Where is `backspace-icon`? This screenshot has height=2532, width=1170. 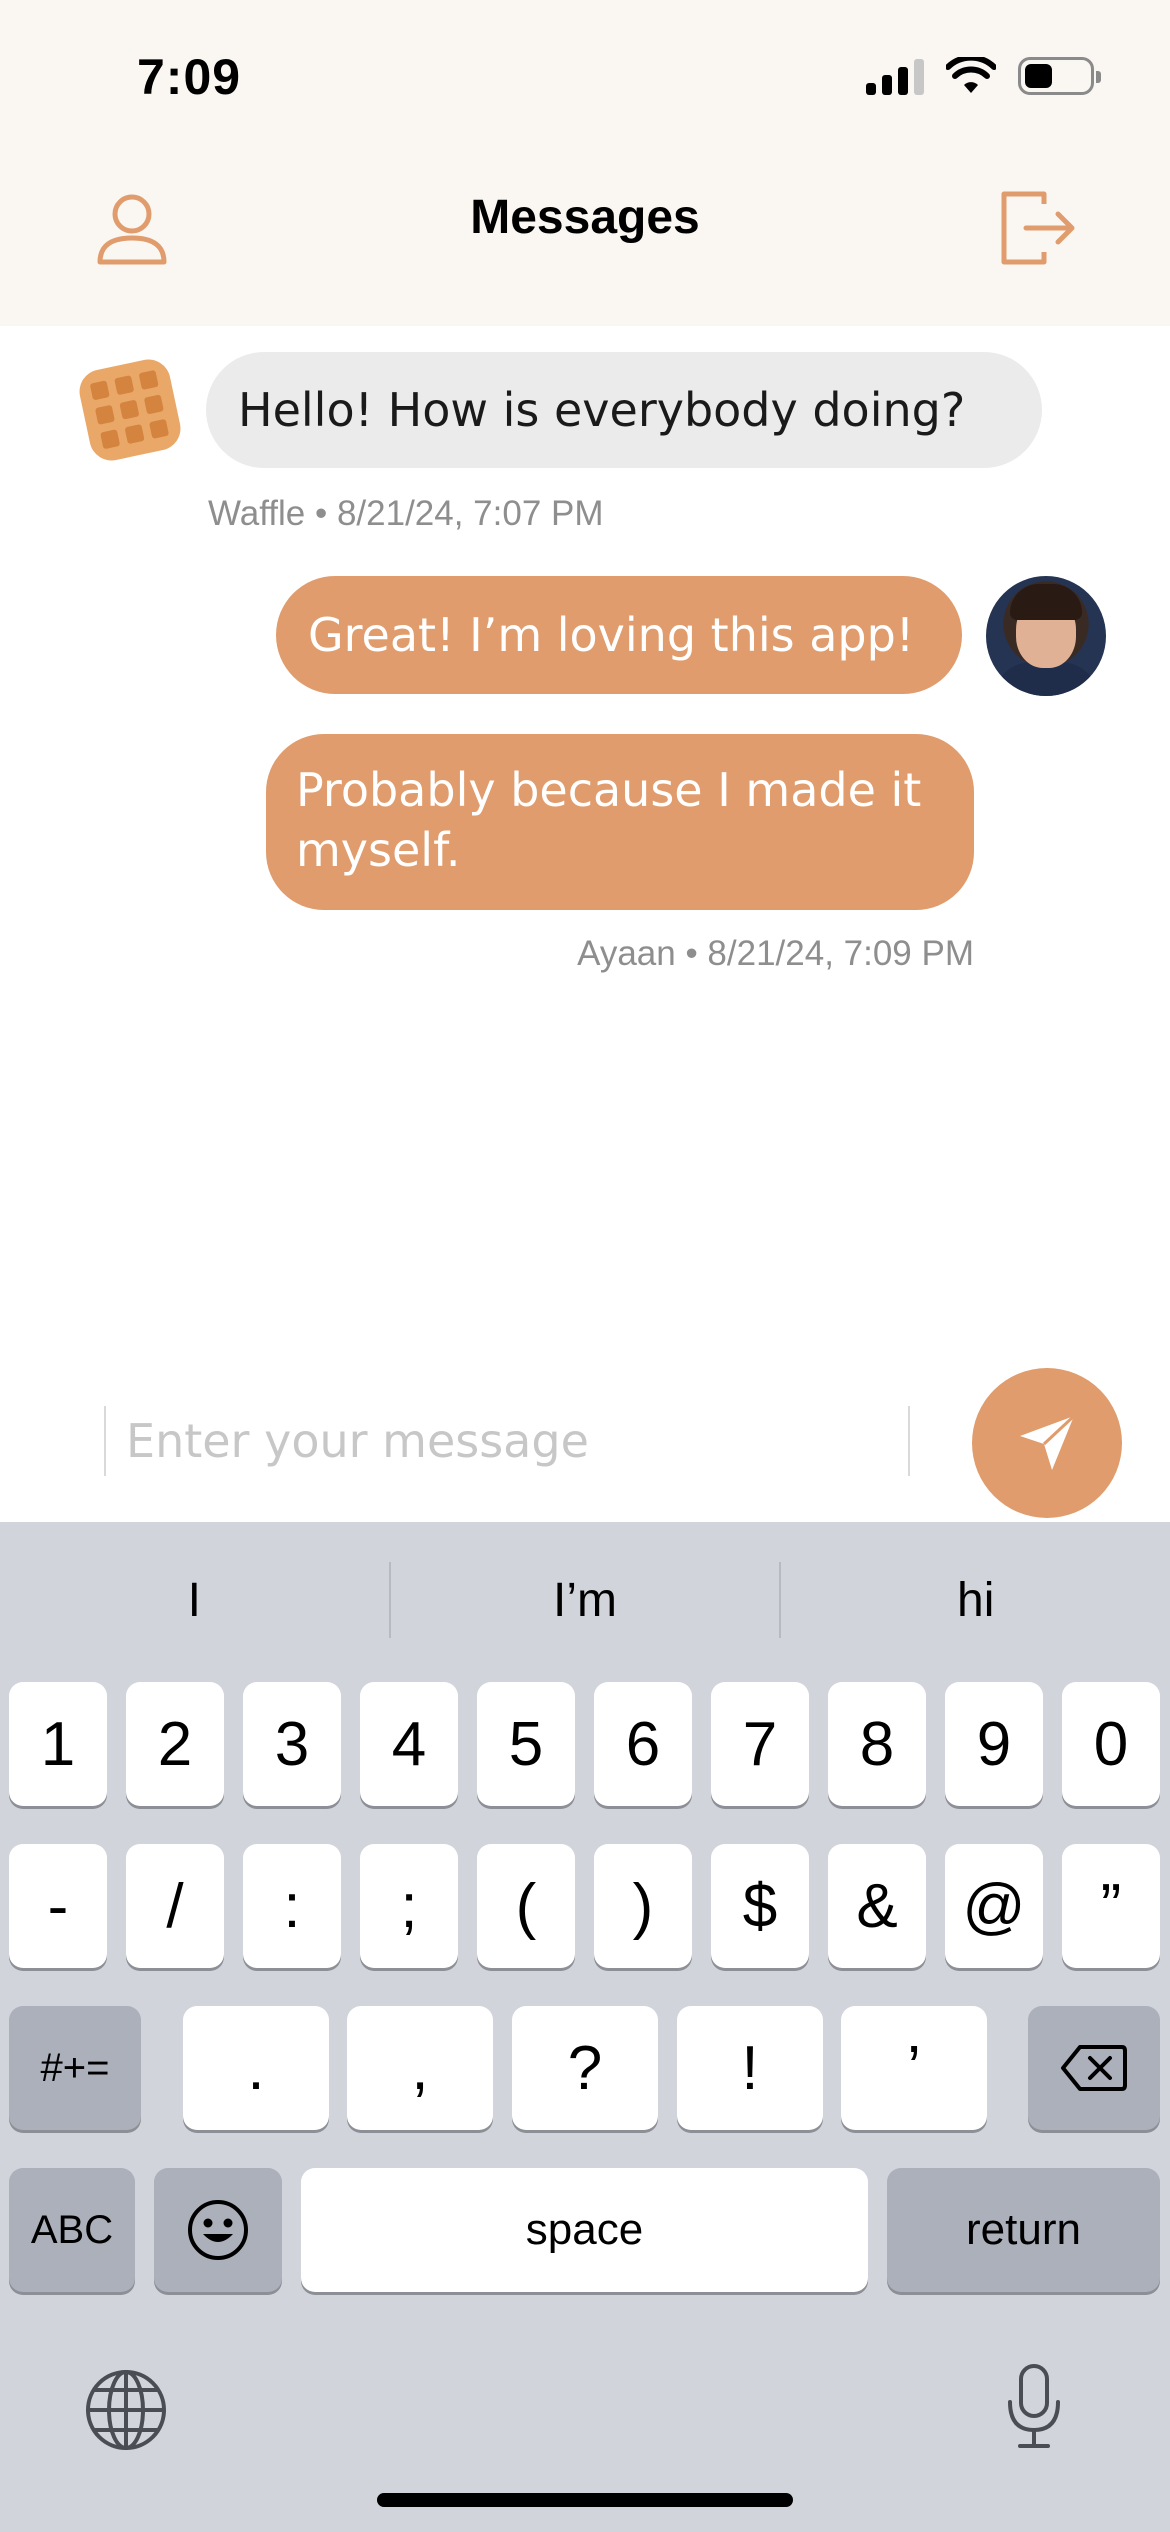 backspace-icon is located at coordinates (1094, 2068).